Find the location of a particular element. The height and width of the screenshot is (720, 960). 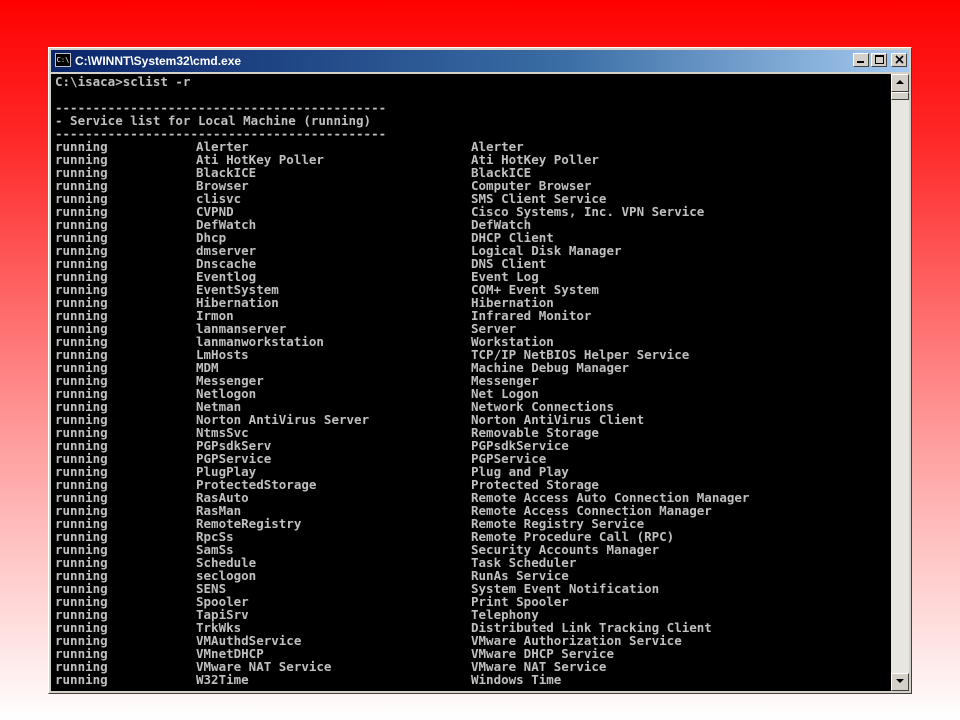

scroll-down-button is located at coordinates (900, 682).